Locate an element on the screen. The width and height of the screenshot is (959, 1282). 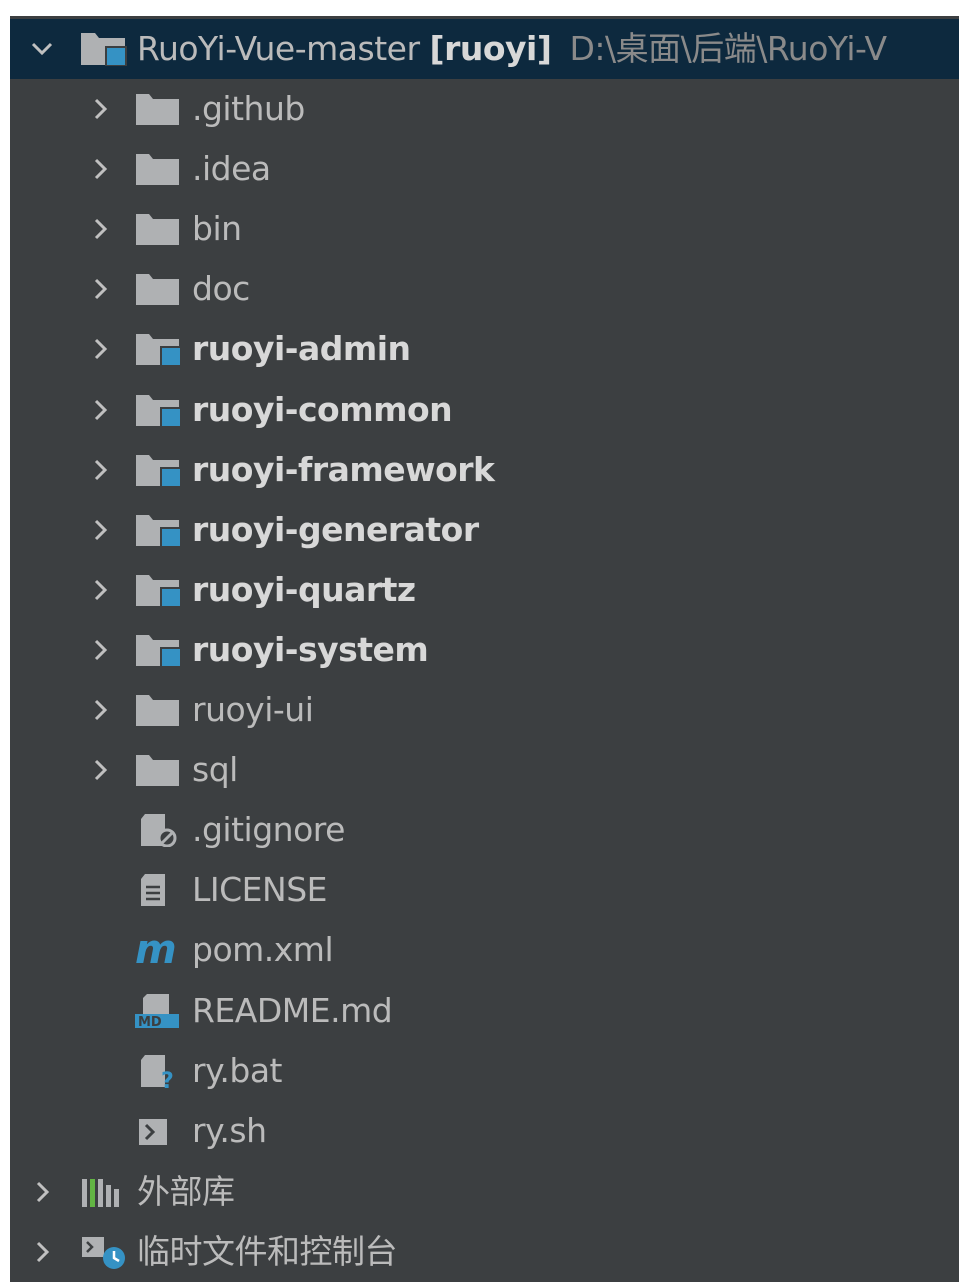
tree-row-doc: doc is located at coordinates (484, 289).